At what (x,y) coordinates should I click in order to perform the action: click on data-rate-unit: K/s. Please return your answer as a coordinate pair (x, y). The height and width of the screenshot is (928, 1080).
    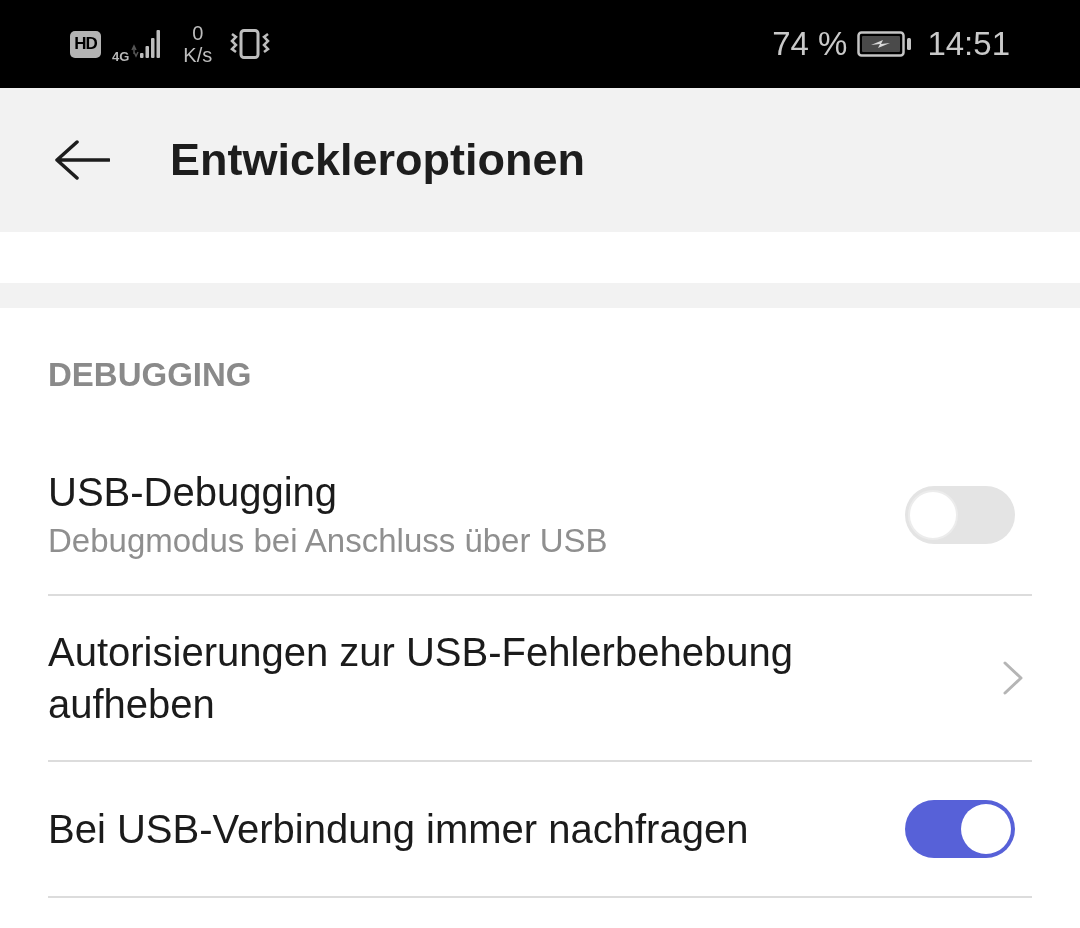
    Looking at the image, I should click on (198, 55).